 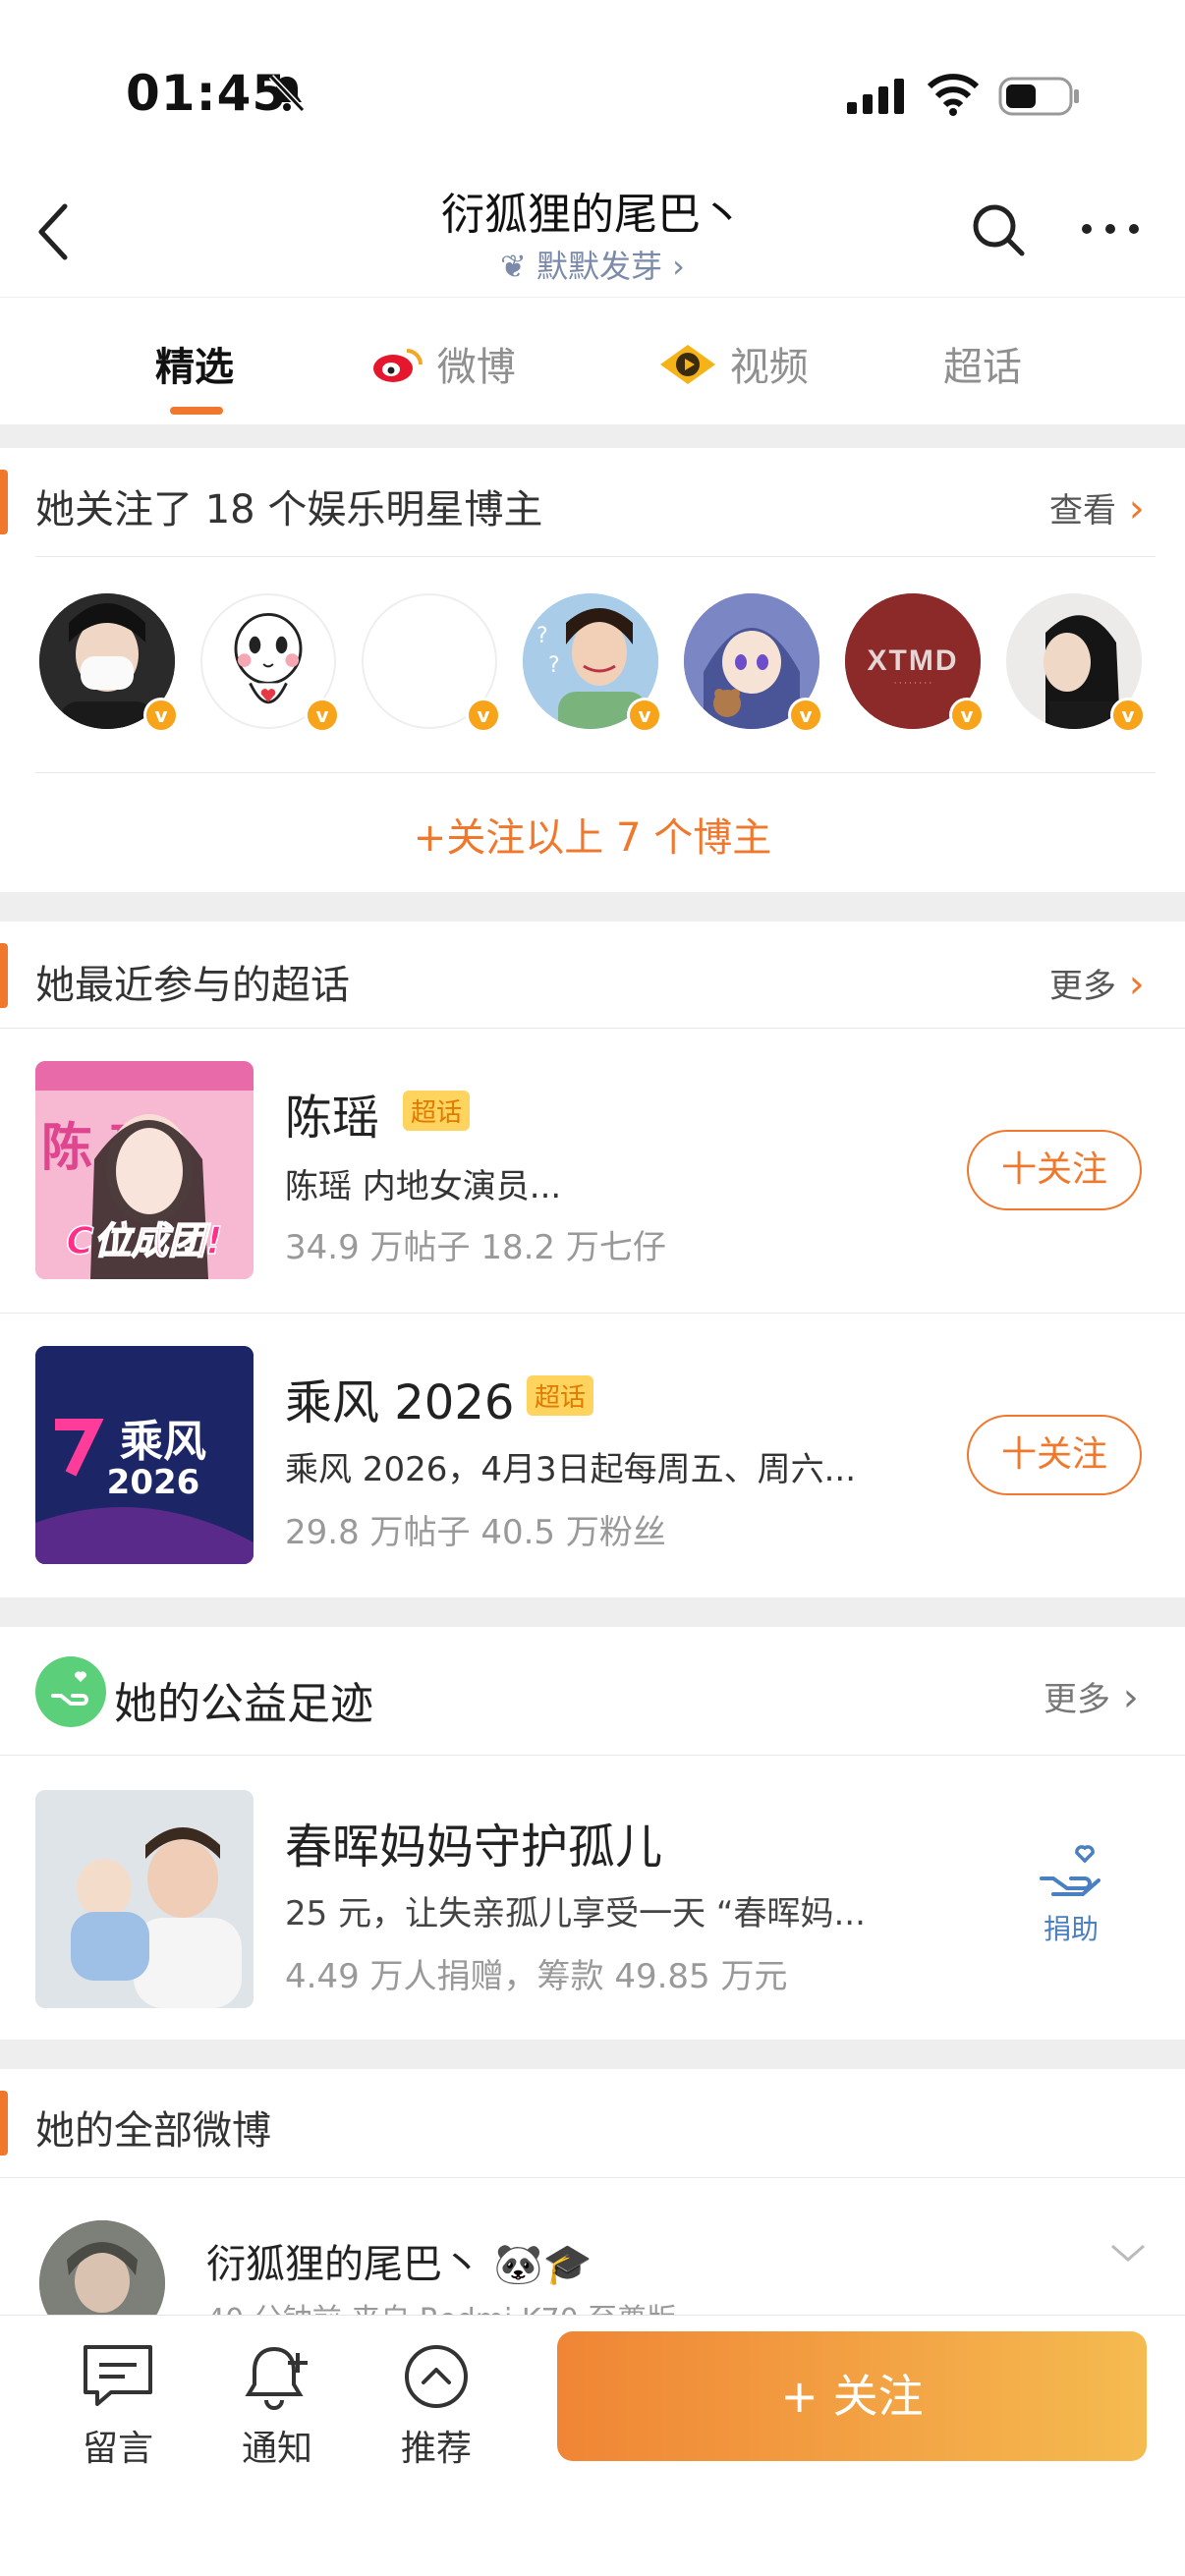 What do you see at coordinates (592, 360) in the screenshot?
I see `tab-bar: 精选 微博 视频 超话` at bounding box center [592, 360].